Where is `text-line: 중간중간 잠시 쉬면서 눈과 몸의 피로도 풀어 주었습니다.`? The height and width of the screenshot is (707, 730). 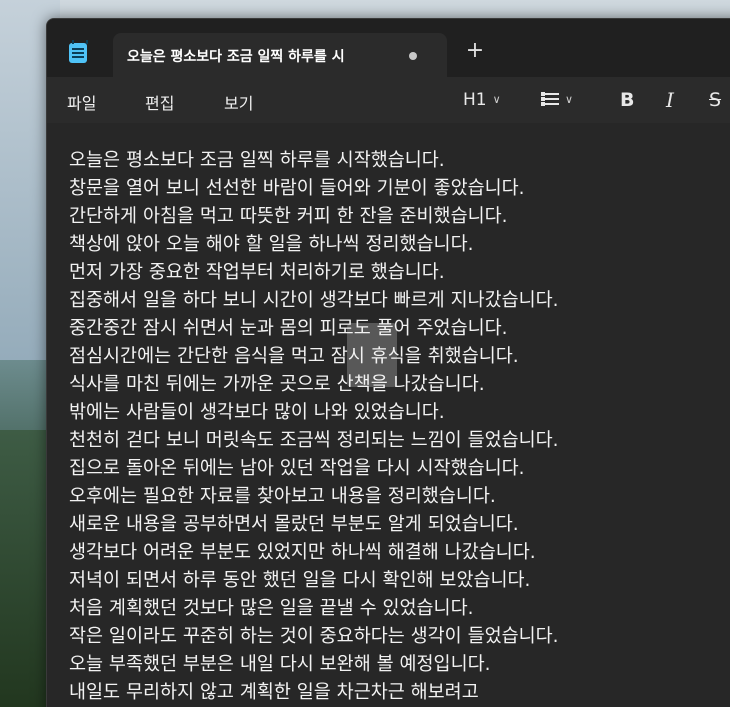
text-line: 중간중간 잠시 쉬면서 눈과 몸의 피로도 풀어 주었습니다. is located at coordinates (288, 328).